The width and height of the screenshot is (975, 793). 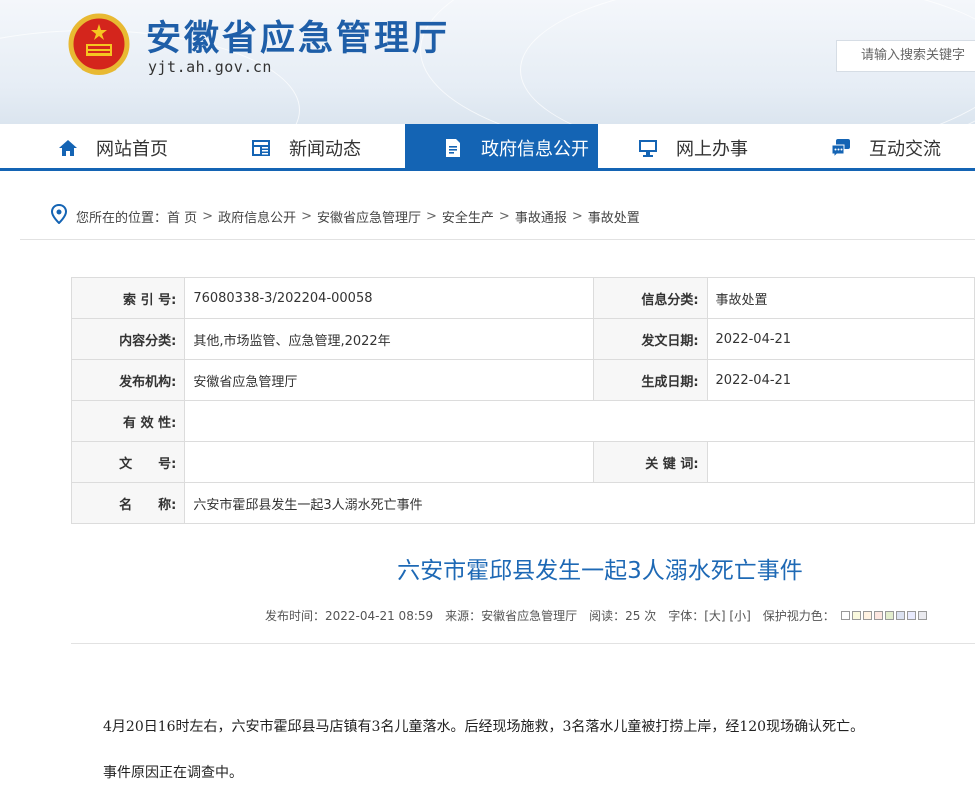 What do you see at coordinates (99, 46) in the screenshot?
I see `national-emblem-icon` at bounding box center [99, 46].